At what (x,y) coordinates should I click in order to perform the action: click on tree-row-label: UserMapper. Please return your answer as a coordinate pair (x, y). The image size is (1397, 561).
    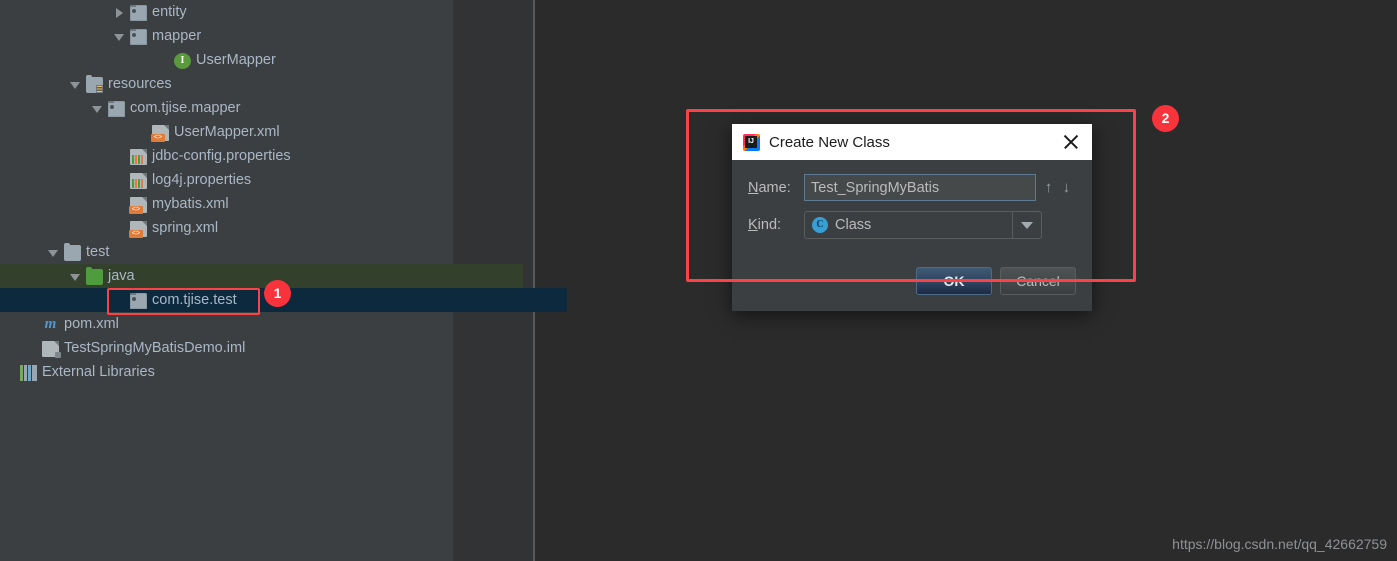
    Looking at the image, I should click on (236, 60).